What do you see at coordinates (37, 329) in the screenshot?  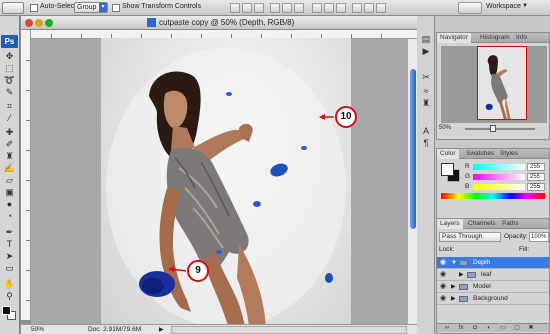 I see `zoom-level: 50%` at bounding box center [37, 329].